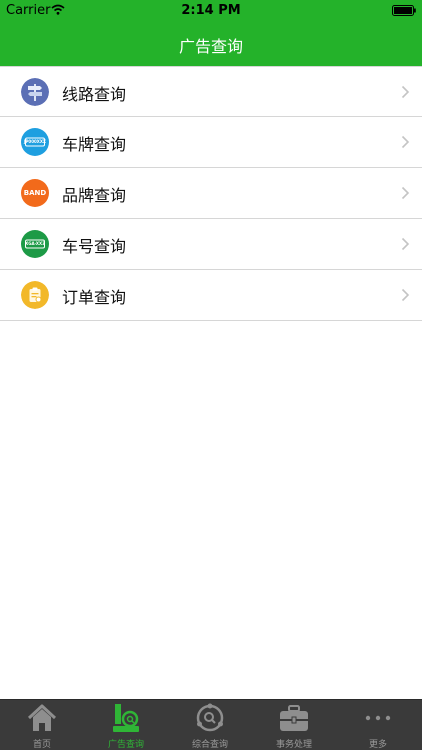  I want to click on page-title: 广告查询, so click(210, 46).